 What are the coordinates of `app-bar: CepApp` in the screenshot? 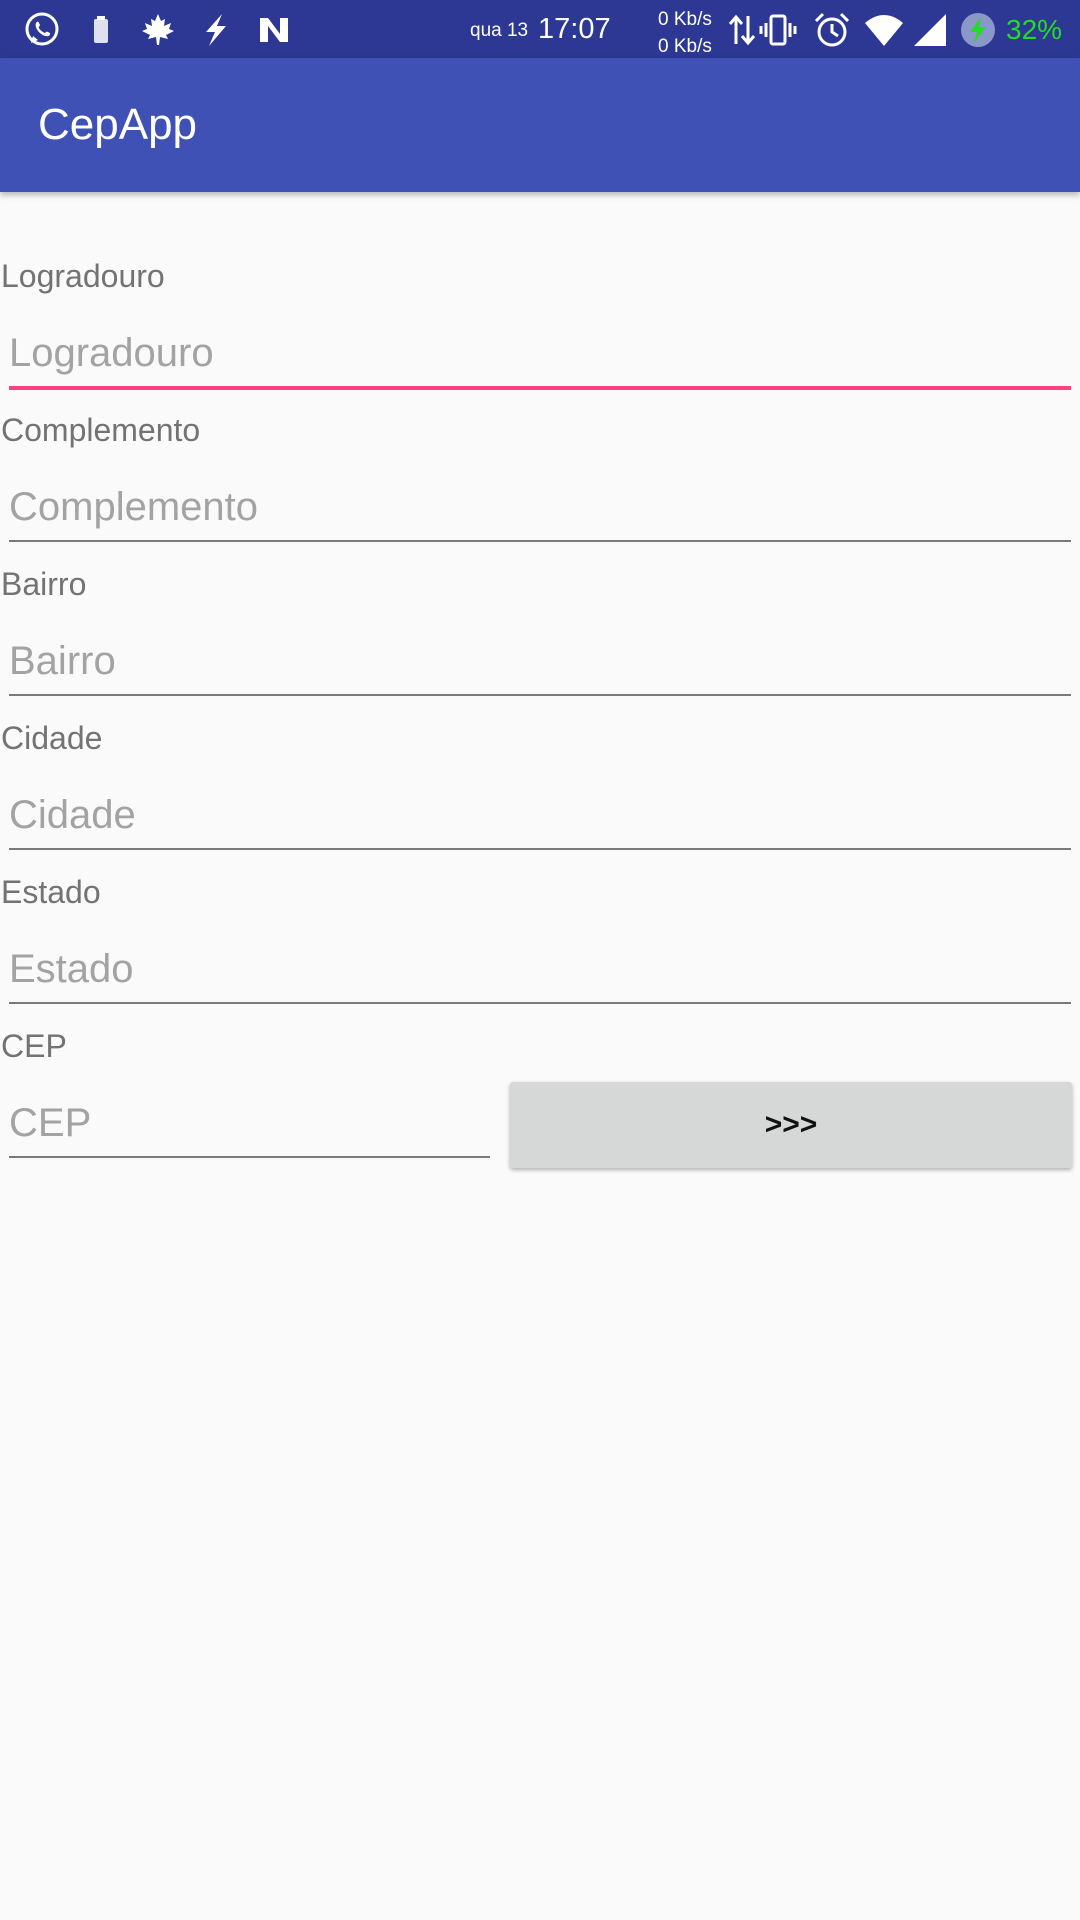 It's located at (540, 125).